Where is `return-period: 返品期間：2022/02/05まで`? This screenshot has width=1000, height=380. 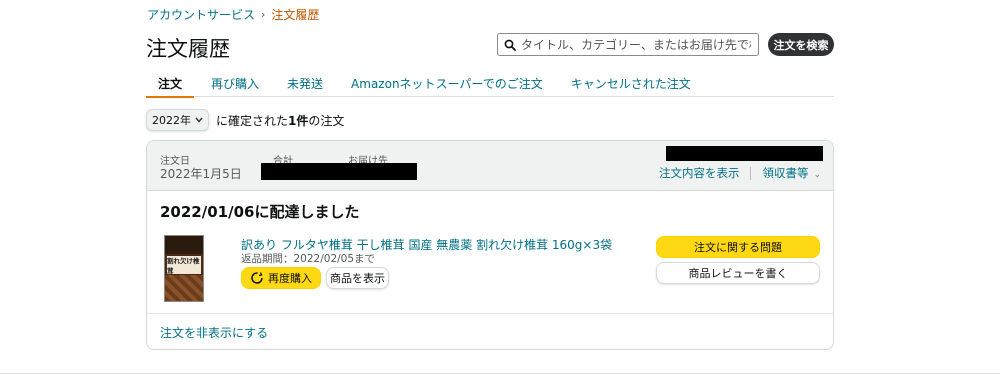 return-period: 返品期間：2022/02/05まで is located at coordinates (308, 259).